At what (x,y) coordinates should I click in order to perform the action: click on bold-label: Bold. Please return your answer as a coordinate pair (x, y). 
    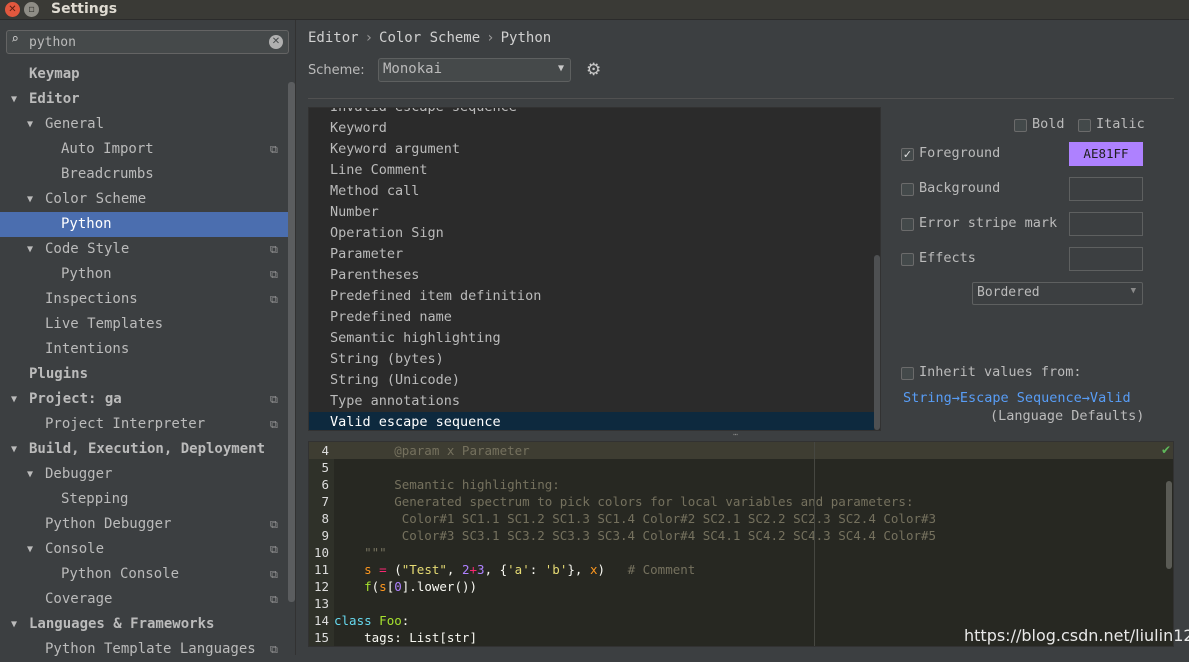
    Looking at the image, I should click on (1048, 124).